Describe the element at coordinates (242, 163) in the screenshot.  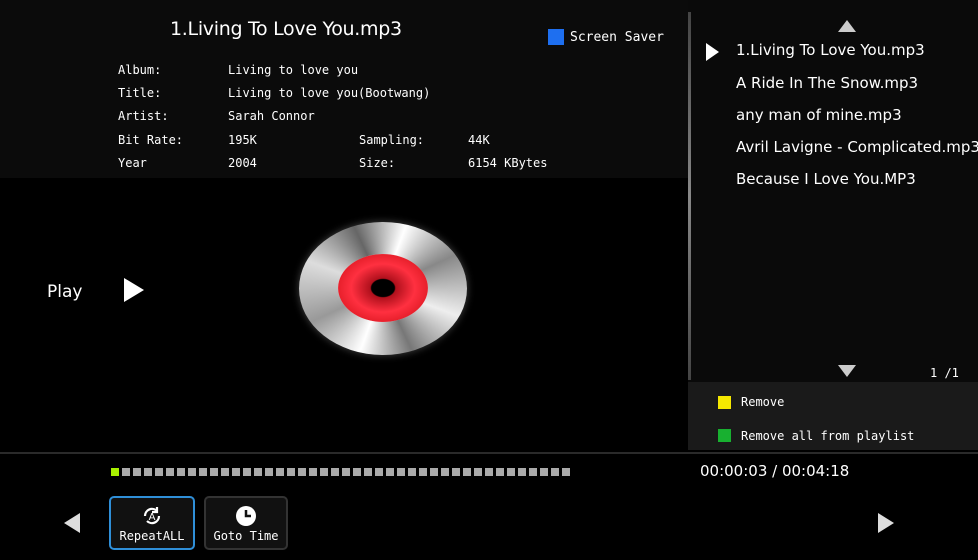
I see `year-value: 2004` at that location.